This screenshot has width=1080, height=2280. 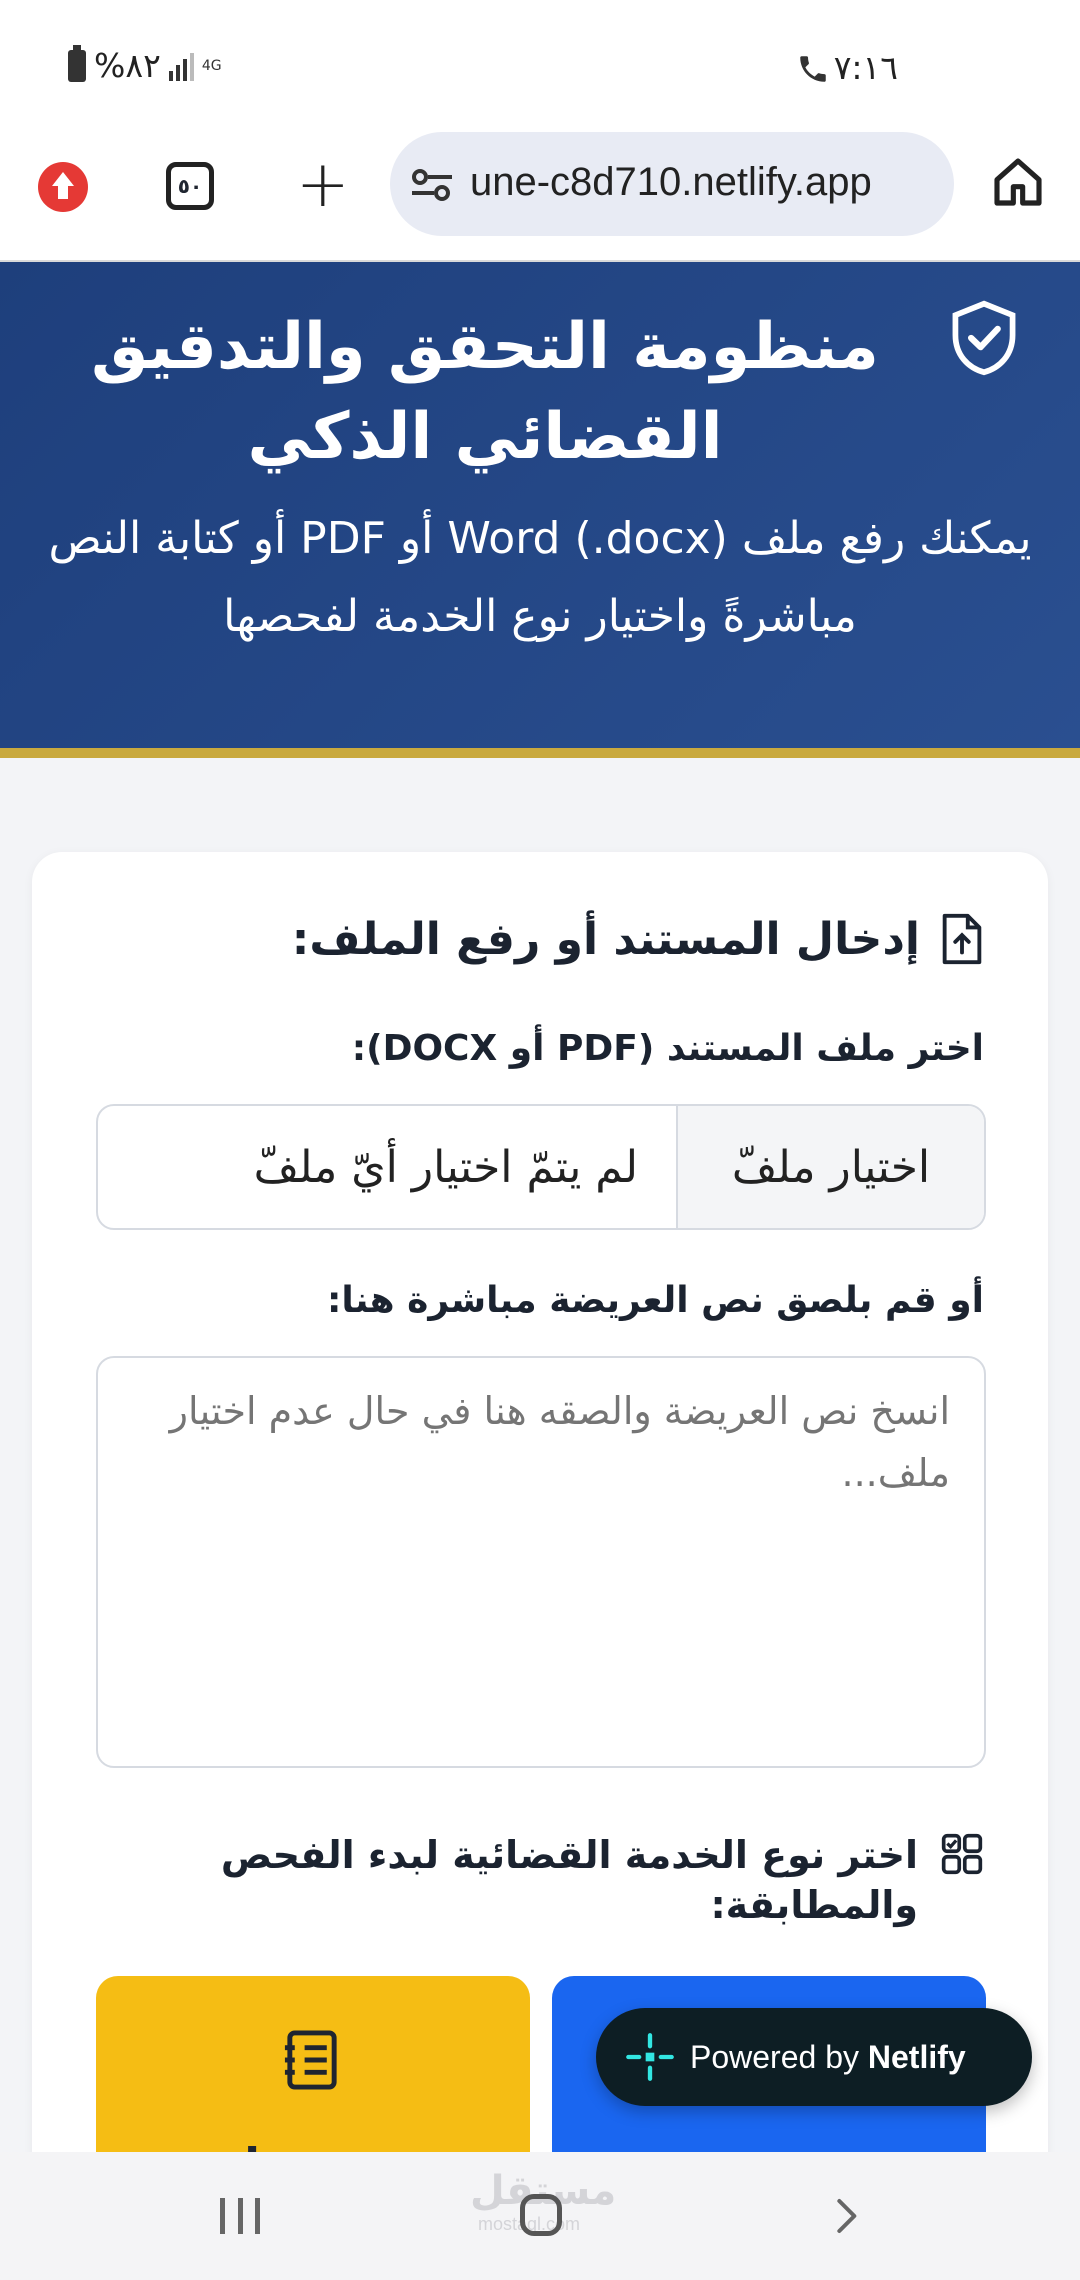 What do you see at coordinates (77, 63) in the screenshot?
I see `battery-icon` at bounding box center [77, 63].